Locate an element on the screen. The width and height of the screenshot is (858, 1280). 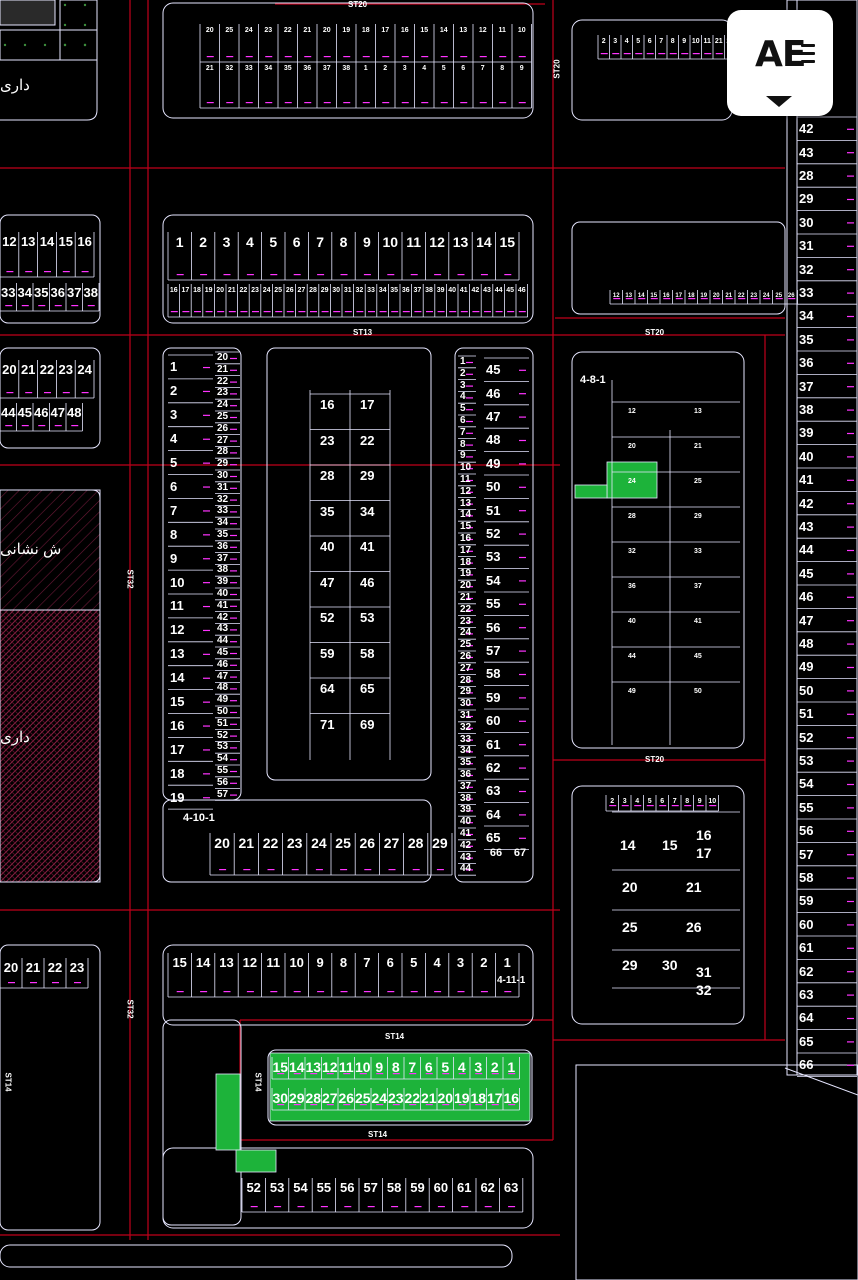
triangle-down-icon is located at coordinates (779, 101).